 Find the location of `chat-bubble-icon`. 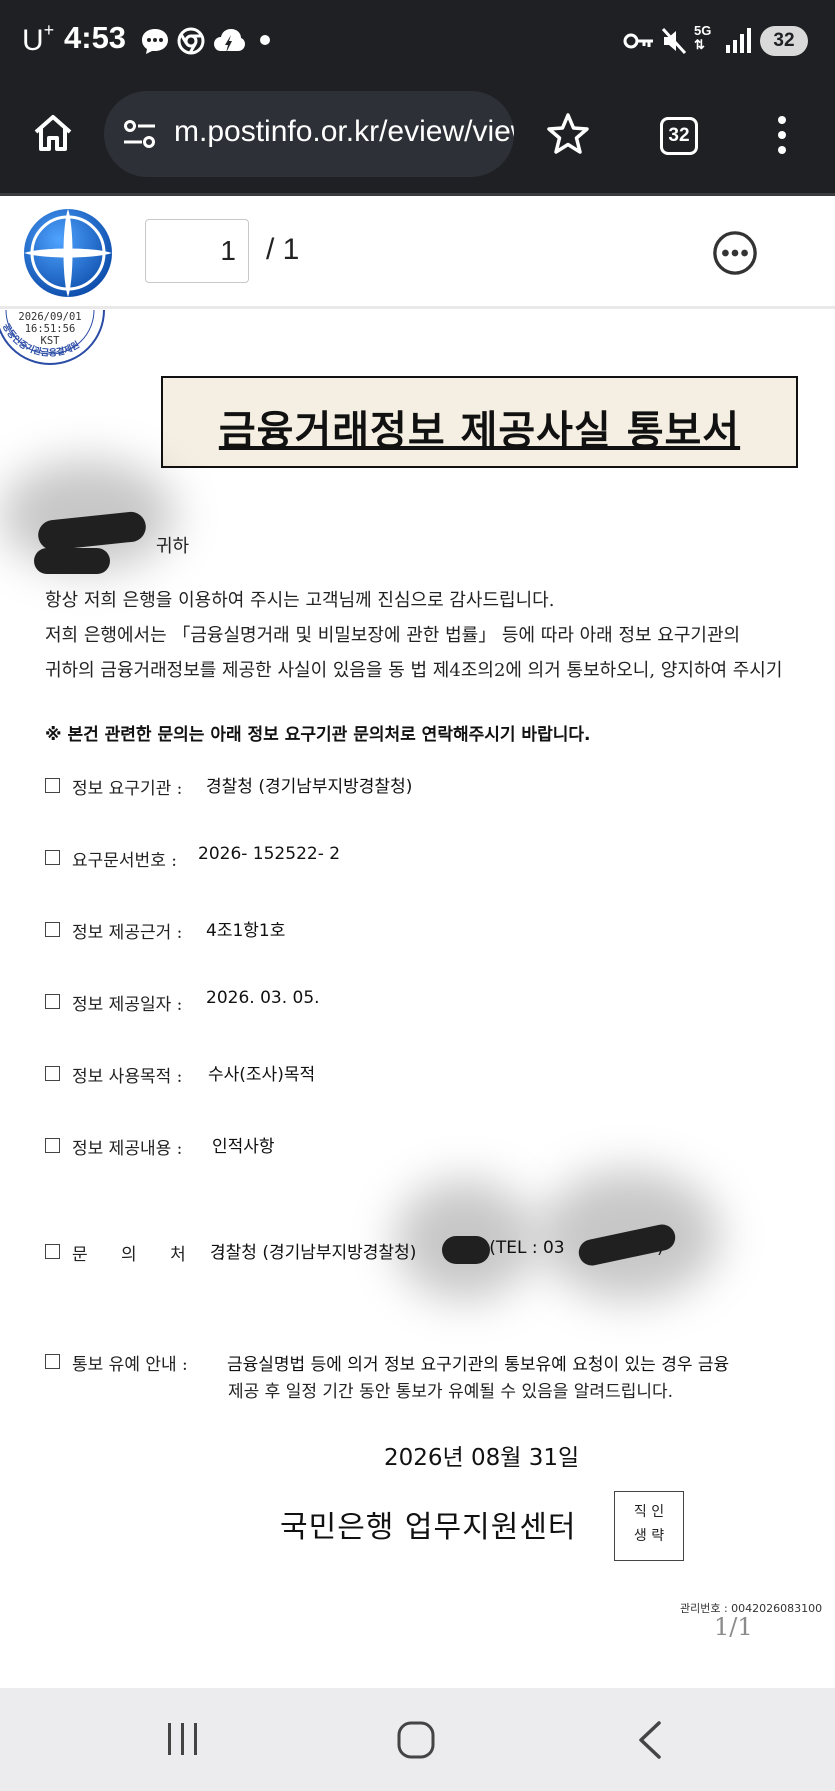

chat-bubble-icon is located at coordinates (155, 41).